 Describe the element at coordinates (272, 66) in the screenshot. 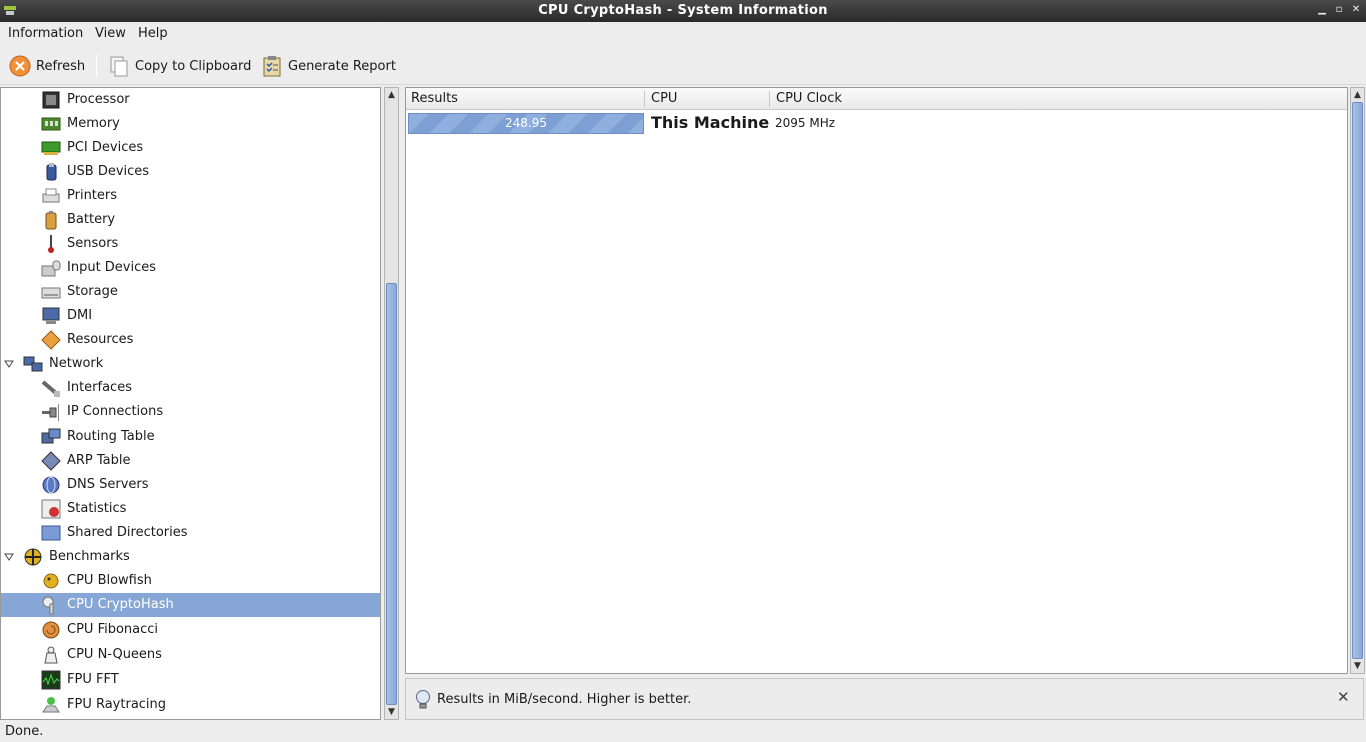

I see `report-icon` at that location.